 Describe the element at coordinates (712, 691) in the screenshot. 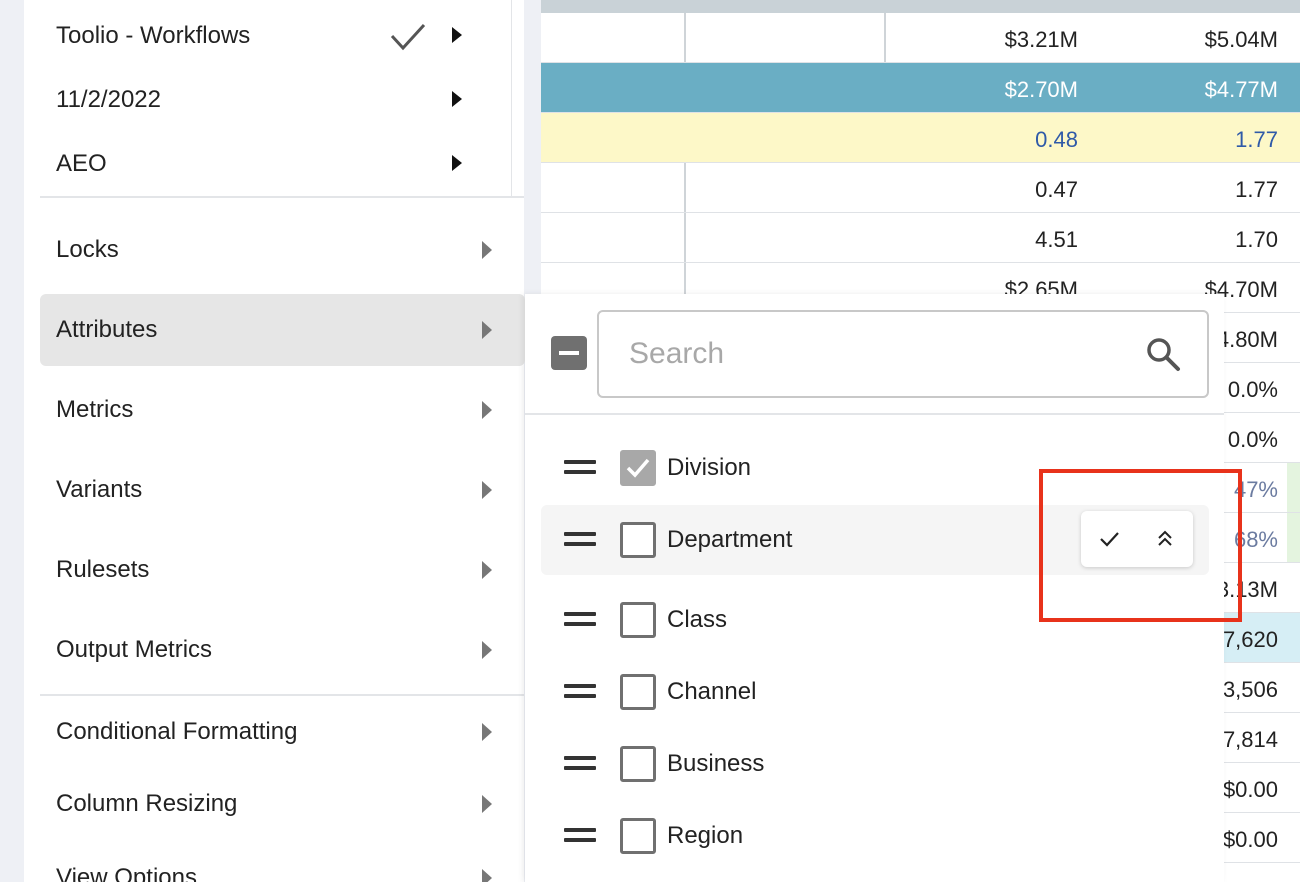

I see `attribute-label: Channel` at that location.